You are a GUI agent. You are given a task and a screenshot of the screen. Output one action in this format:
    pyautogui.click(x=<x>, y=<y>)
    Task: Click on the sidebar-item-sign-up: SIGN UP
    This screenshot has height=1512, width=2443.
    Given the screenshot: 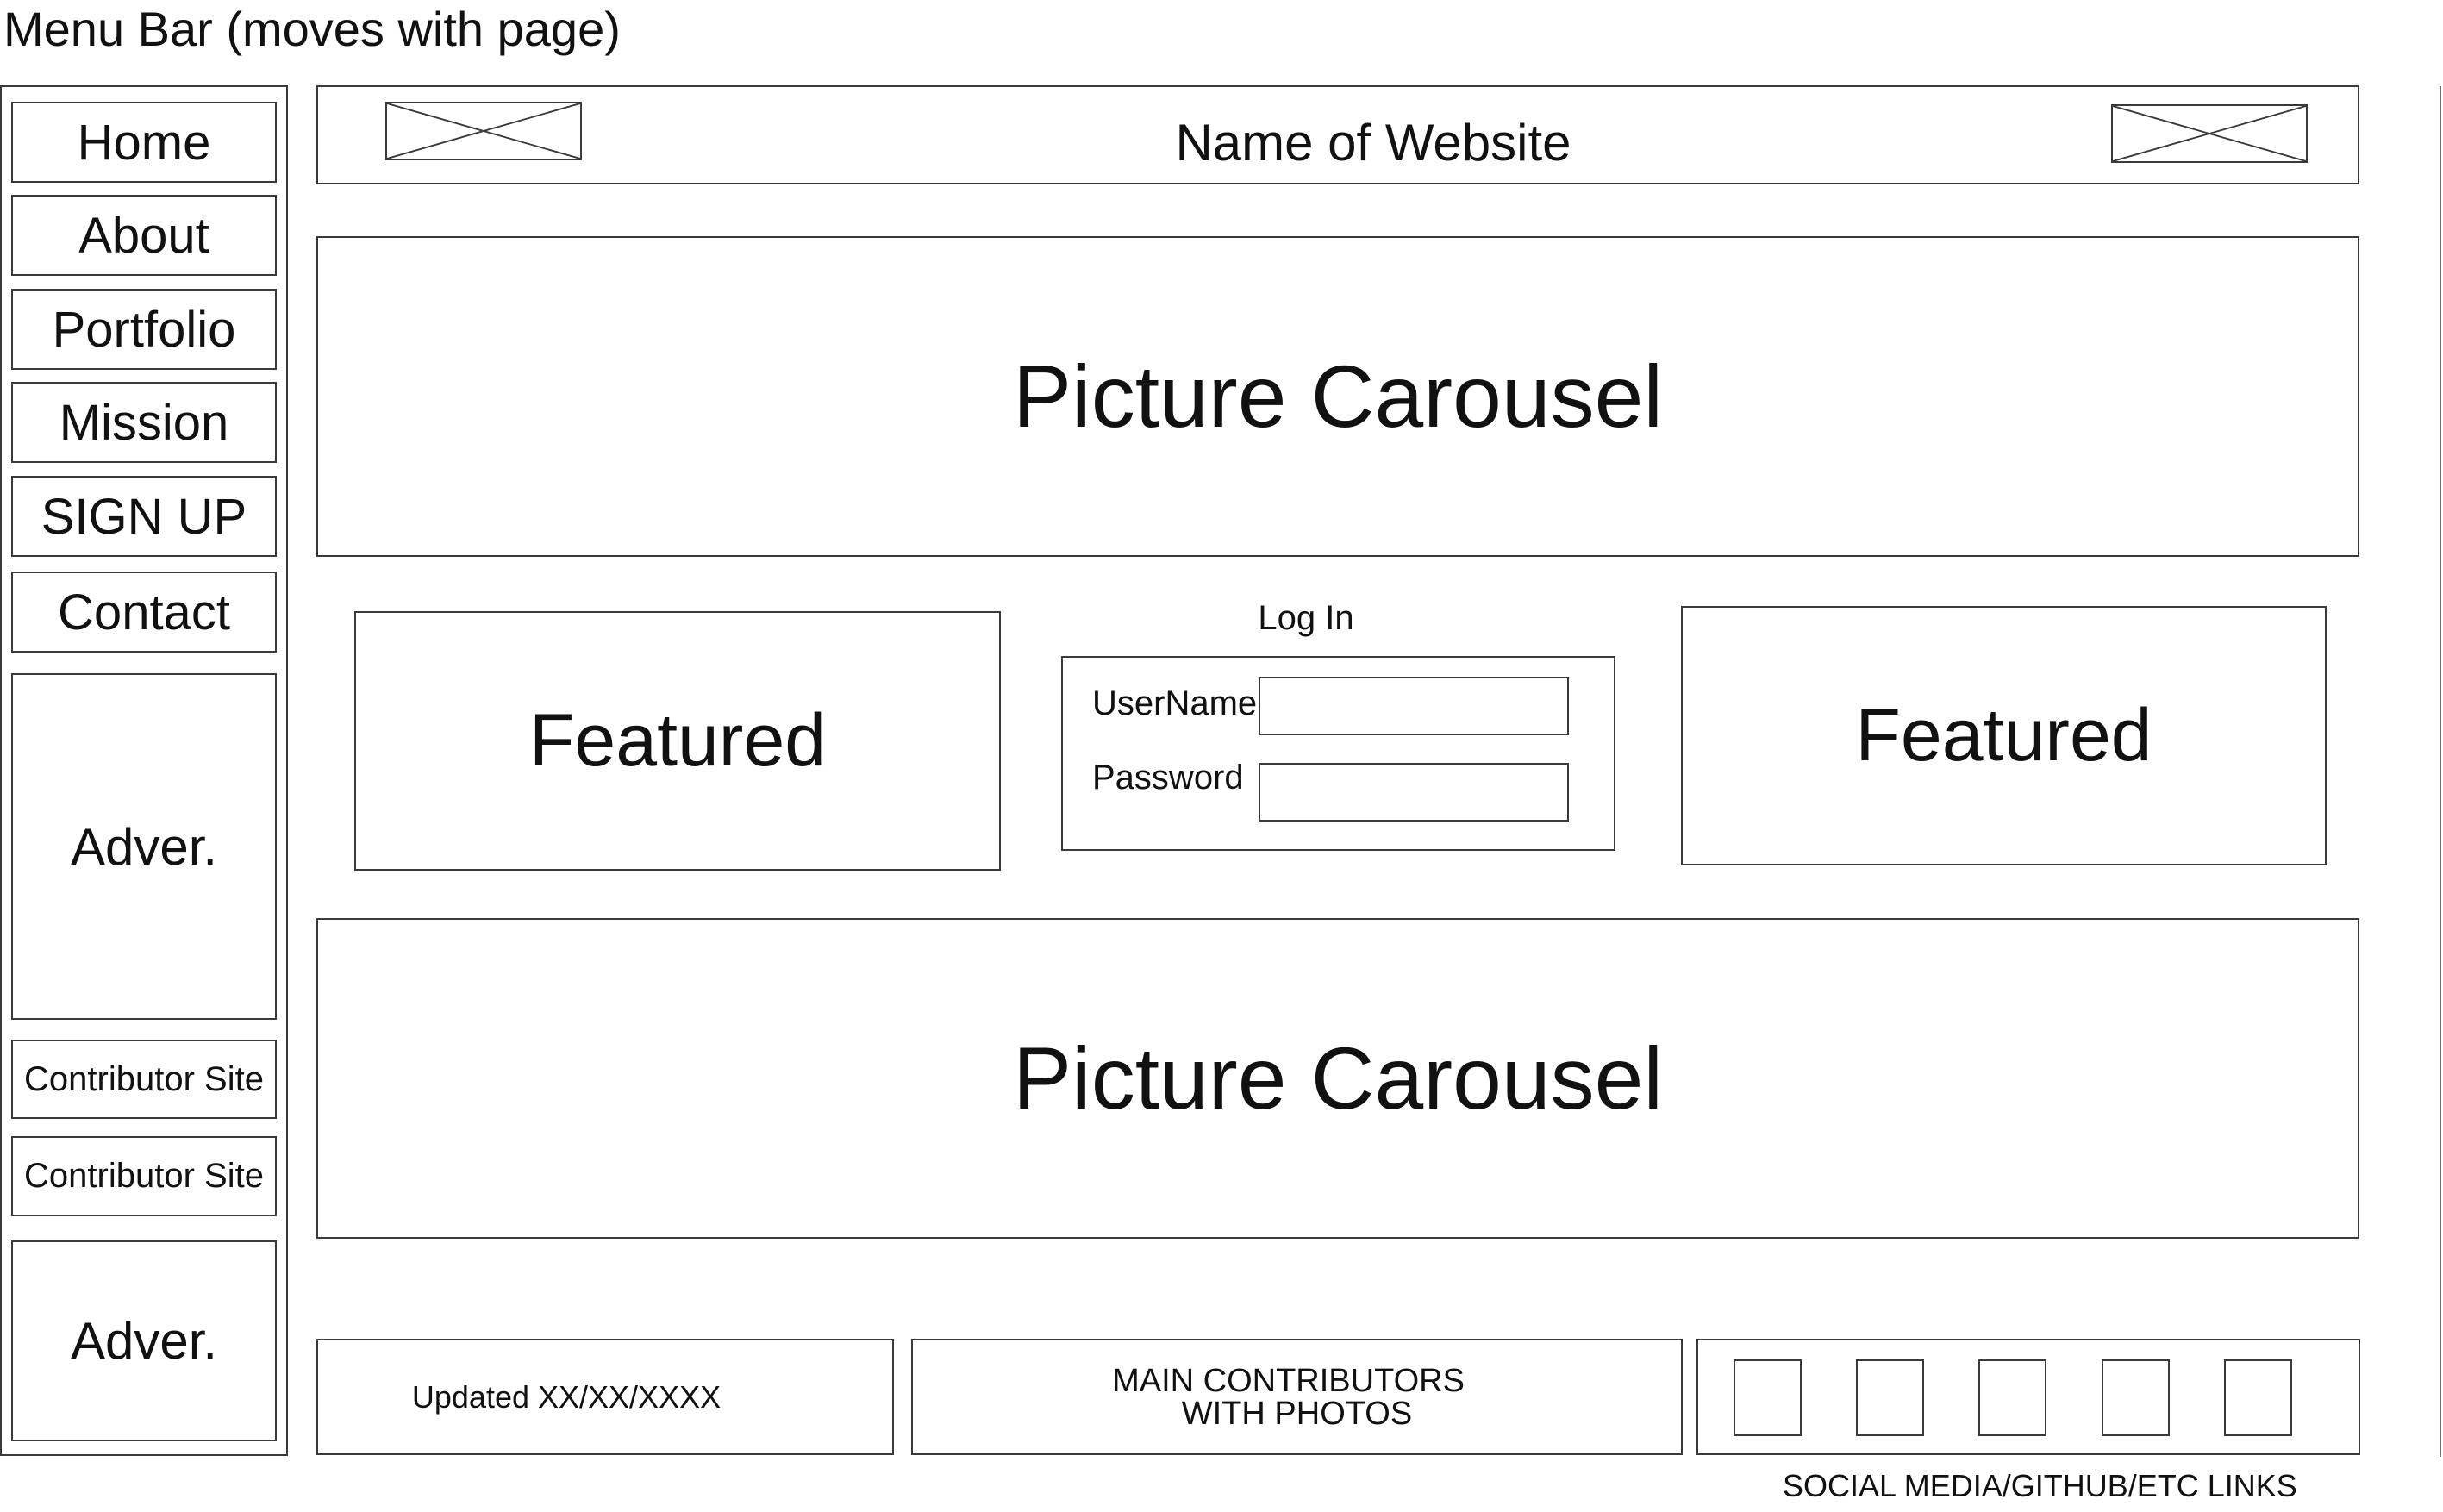 What is the action you would take?
    pyautogui.click(x=144, y=516)
    